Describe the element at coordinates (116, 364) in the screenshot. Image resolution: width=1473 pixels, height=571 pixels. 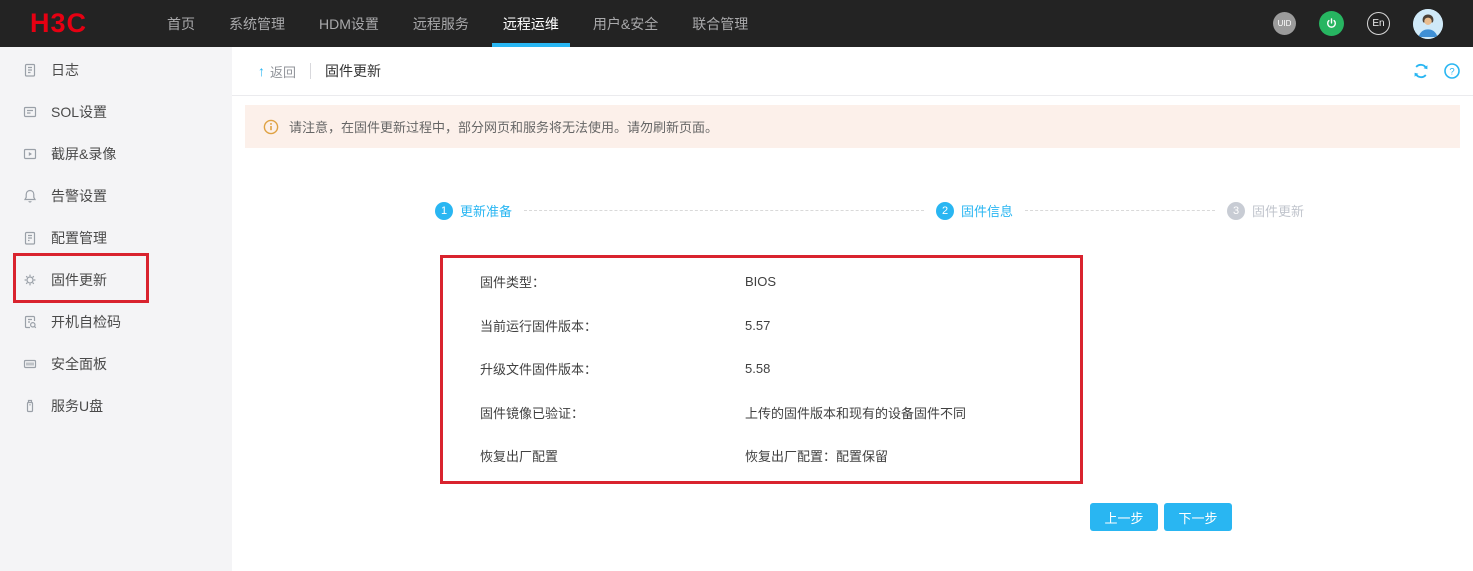
I see `sidebar-item-security-panel: 安全面板` at that location.